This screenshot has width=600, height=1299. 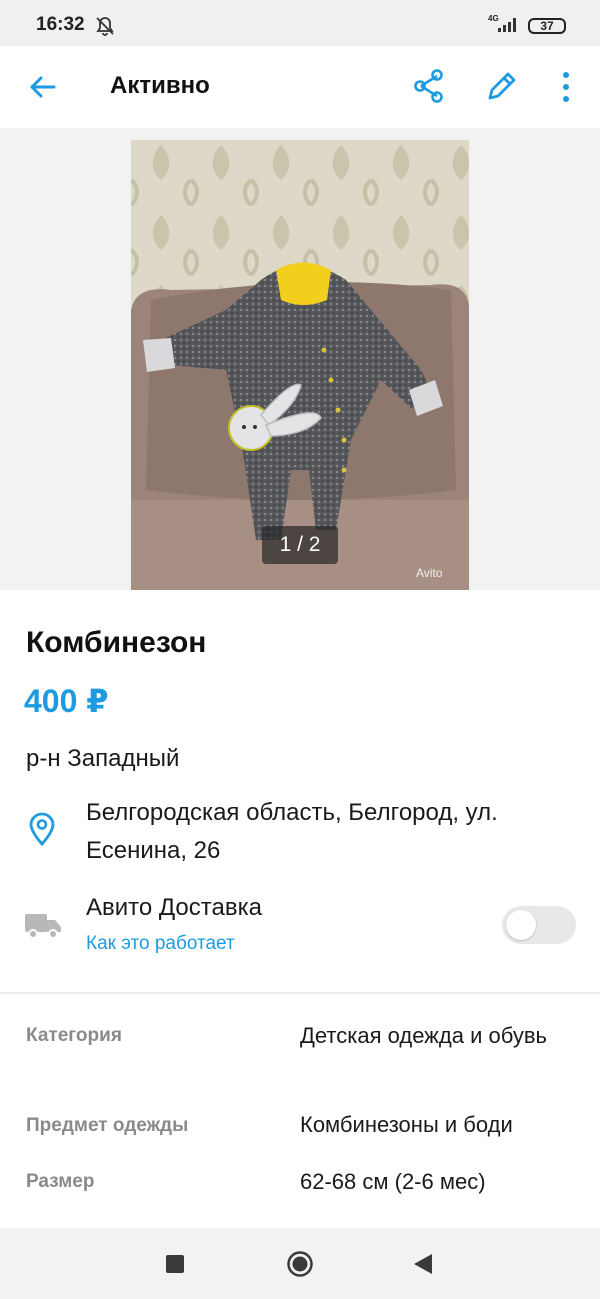 I want to click on status-bar: 16:32 4G 37, so click(x=300, y=23).